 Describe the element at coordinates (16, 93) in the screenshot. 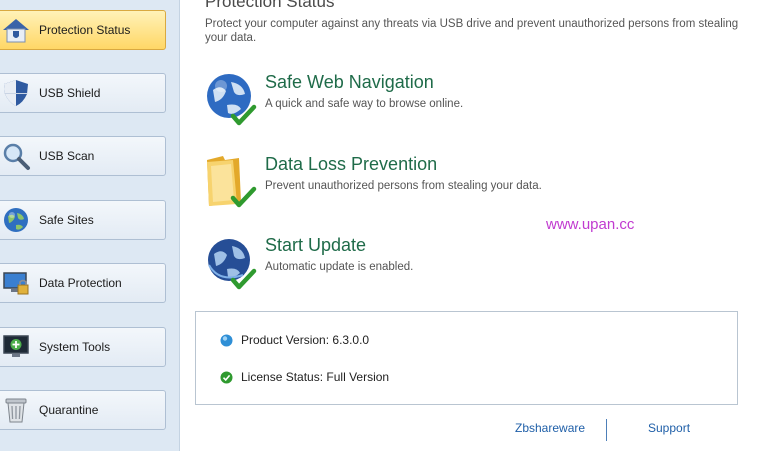

I see `shield-icon` at that location.